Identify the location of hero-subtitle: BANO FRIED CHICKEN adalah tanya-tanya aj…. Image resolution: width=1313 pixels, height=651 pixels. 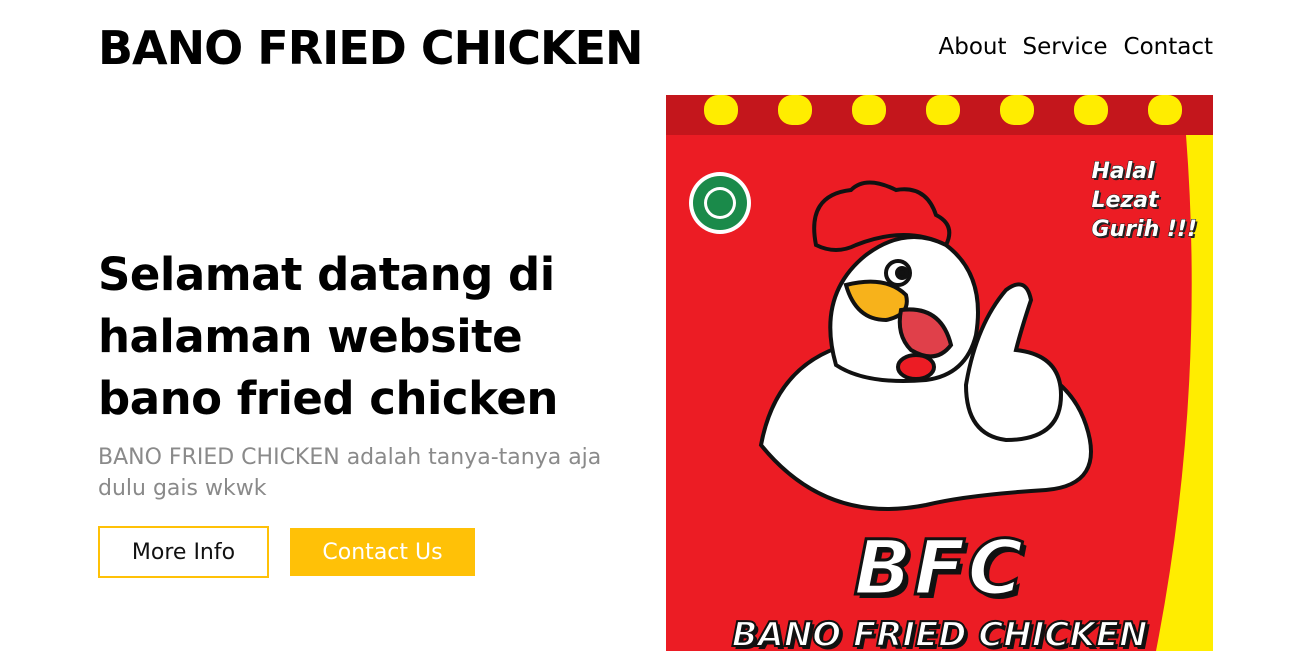
(350, 473).